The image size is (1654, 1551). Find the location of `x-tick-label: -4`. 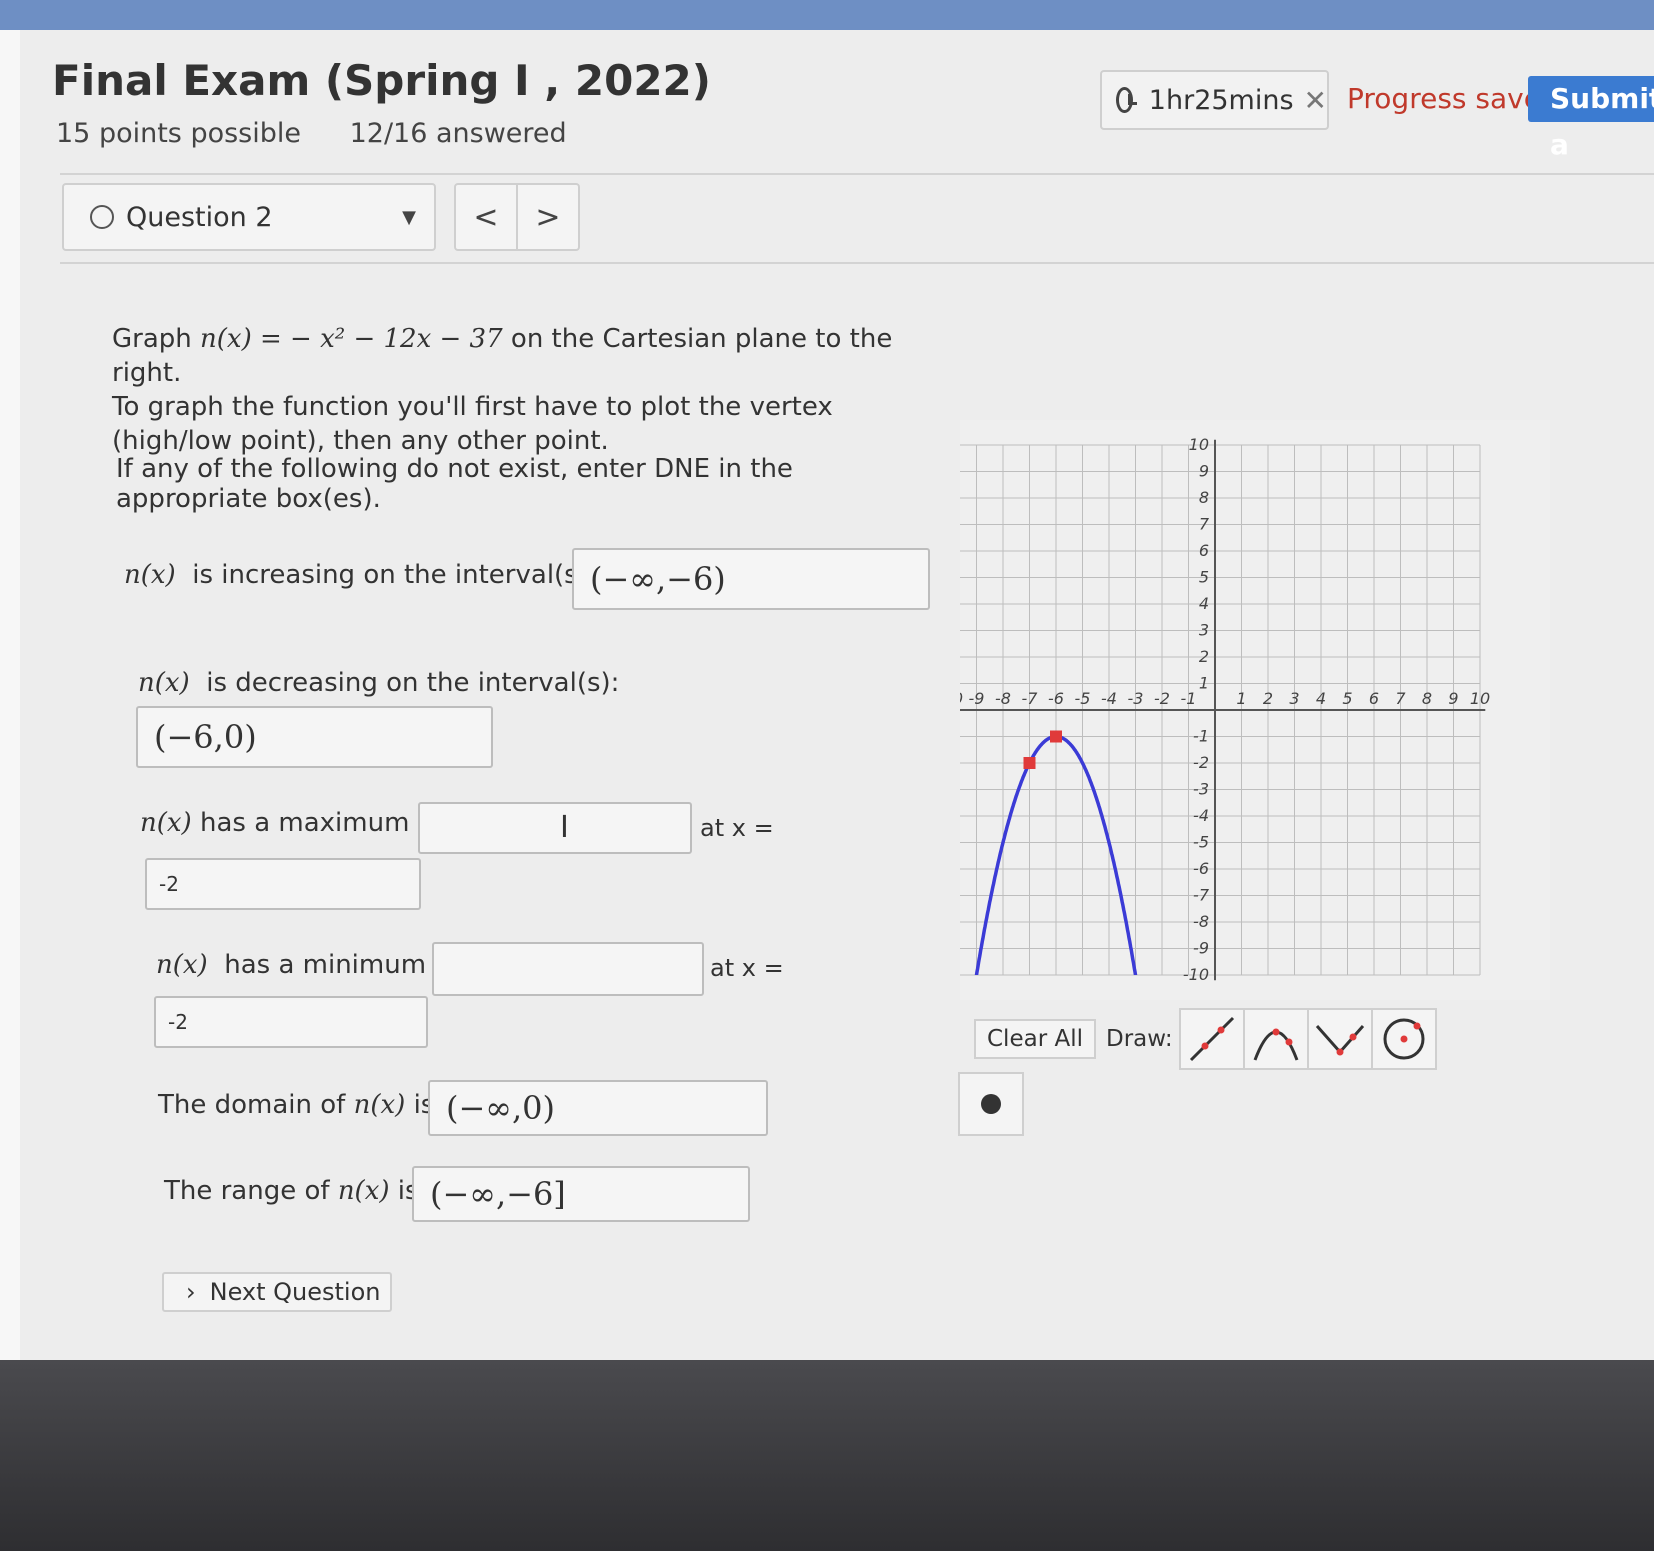

x-tick-label: -4 is located at coordinates (1109, 698).